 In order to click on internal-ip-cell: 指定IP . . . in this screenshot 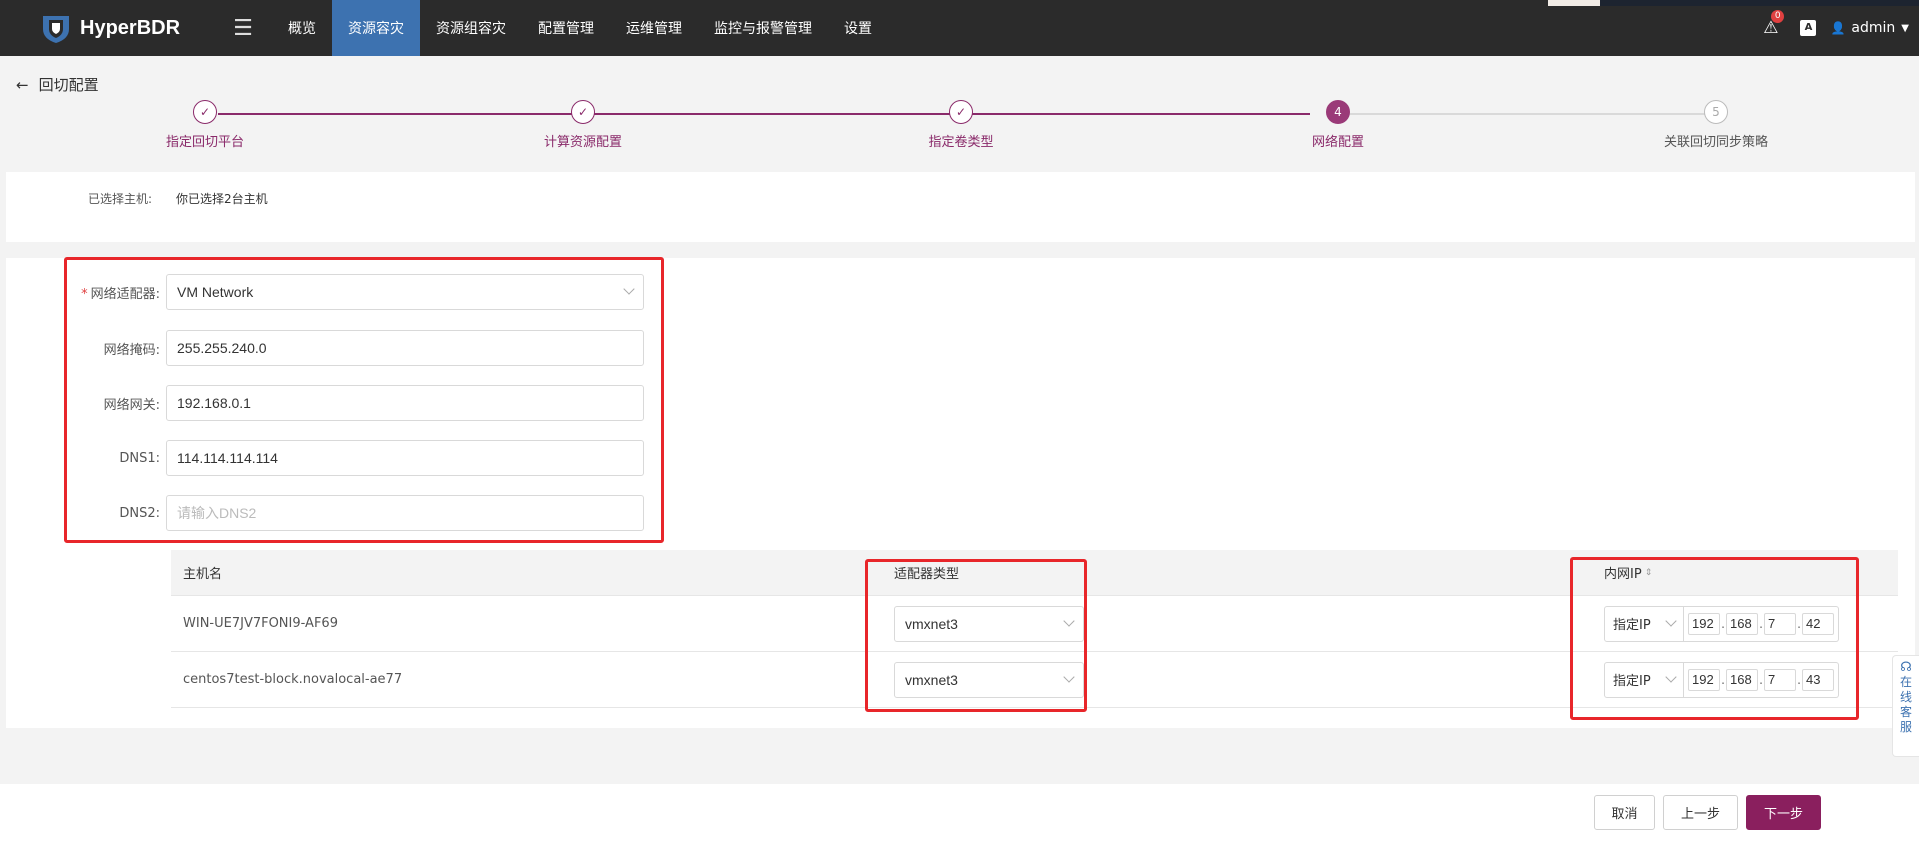, I will do `click(1746, 623)`.